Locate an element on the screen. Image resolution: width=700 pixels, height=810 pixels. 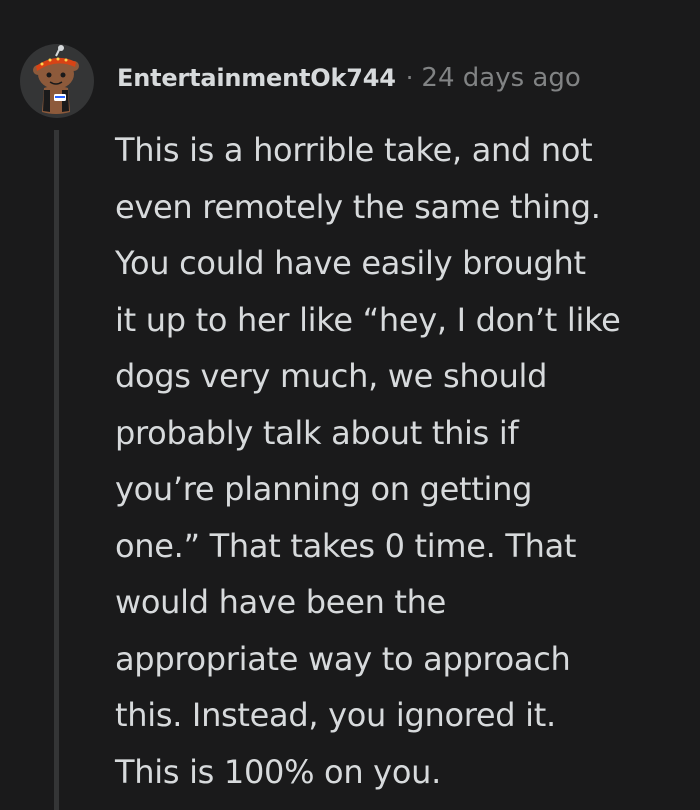
comment-body-line: This is 100% on you. is located at coordinates (278, 771).